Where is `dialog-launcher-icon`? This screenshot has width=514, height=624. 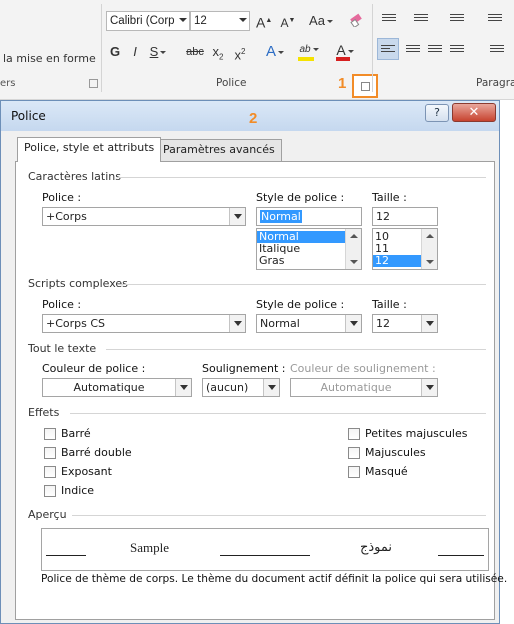
dialog-launcher-icon is located at coordinates (365, 86).